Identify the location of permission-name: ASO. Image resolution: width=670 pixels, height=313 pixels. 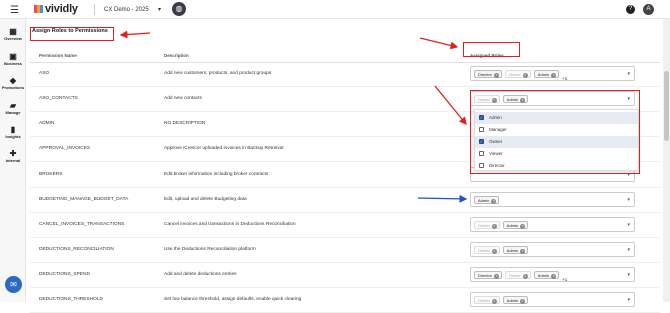
(44, 73).